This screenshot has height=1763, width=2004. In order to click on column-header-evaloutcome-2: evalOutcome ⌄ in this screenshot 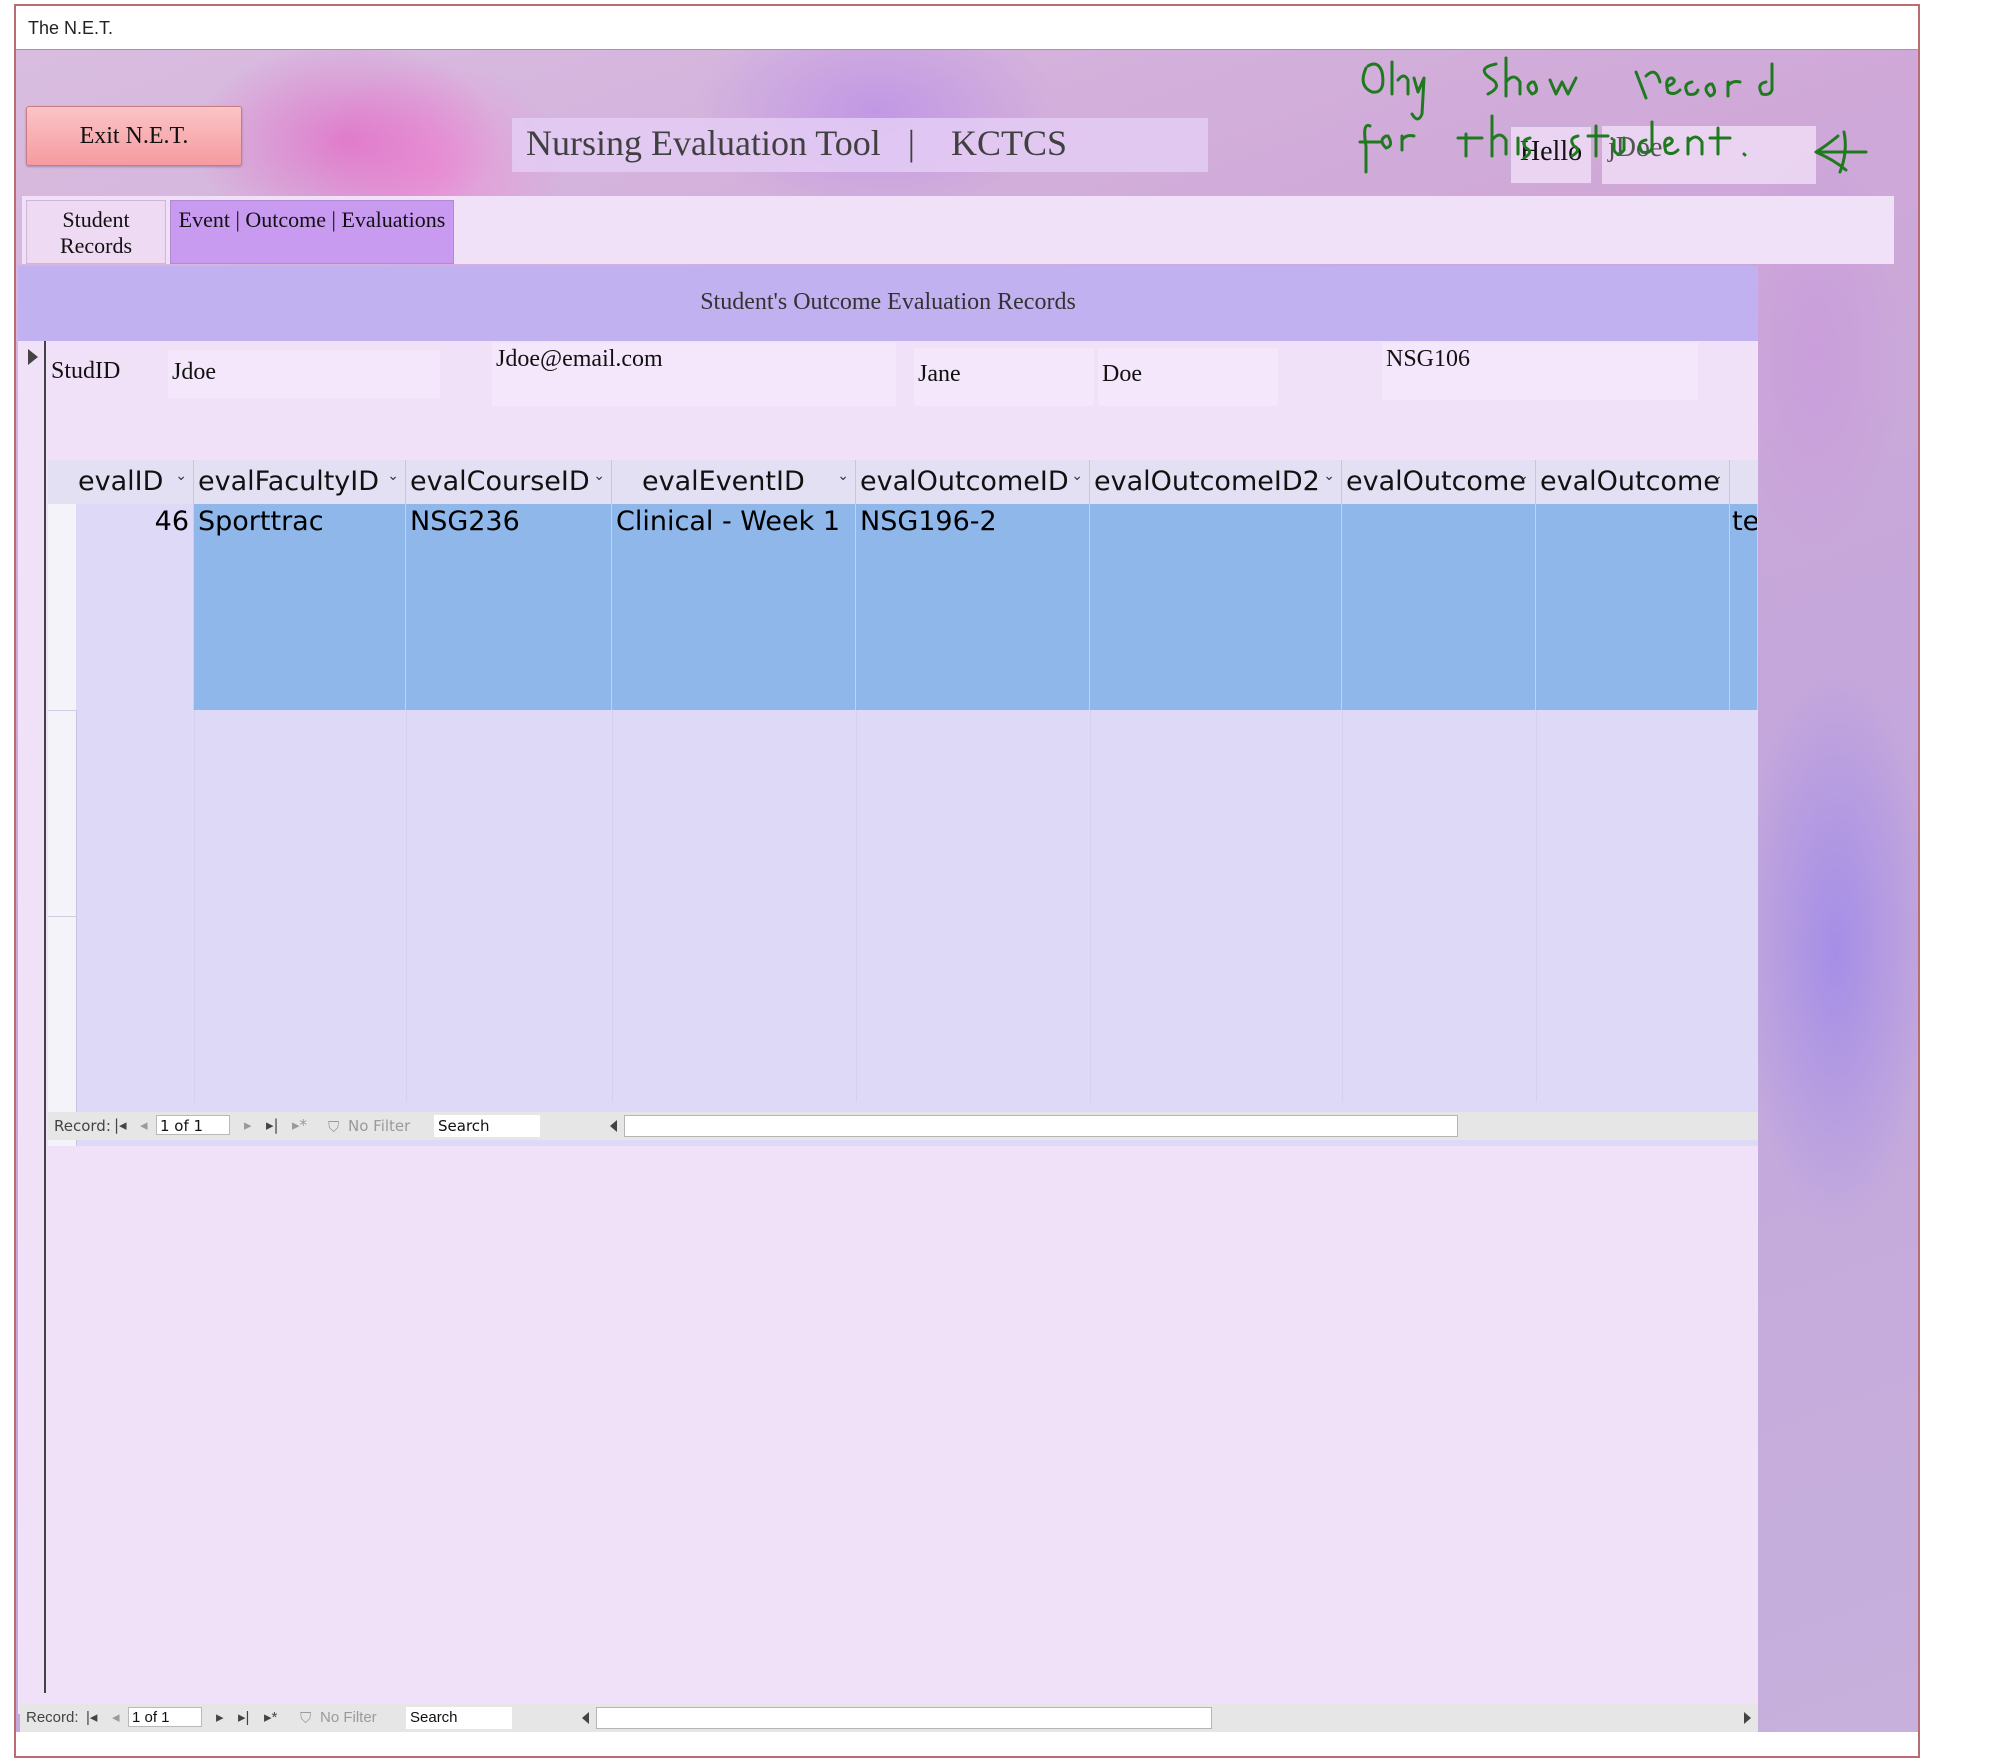, I will do `click(1633, 482)`.